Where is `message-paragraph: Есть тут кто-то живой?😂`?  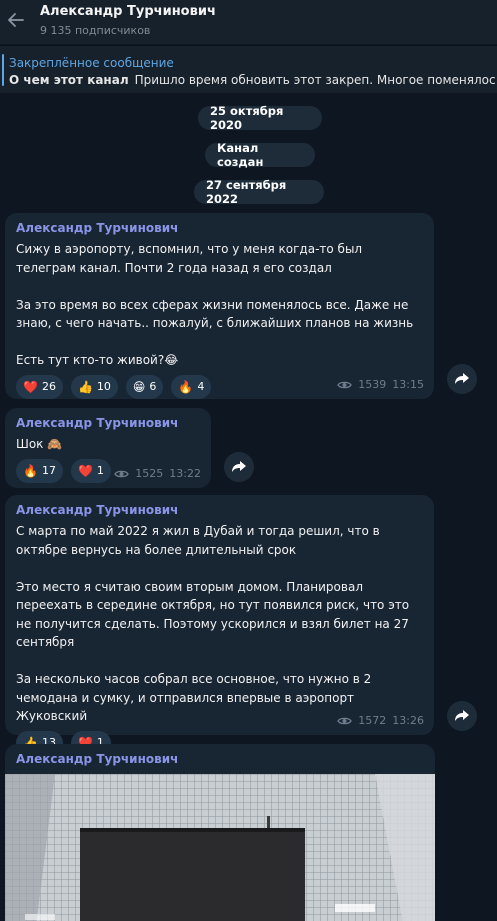 message-paragraph: Есть тут кто-то живой?😂 is located at coordinates (97, 360).